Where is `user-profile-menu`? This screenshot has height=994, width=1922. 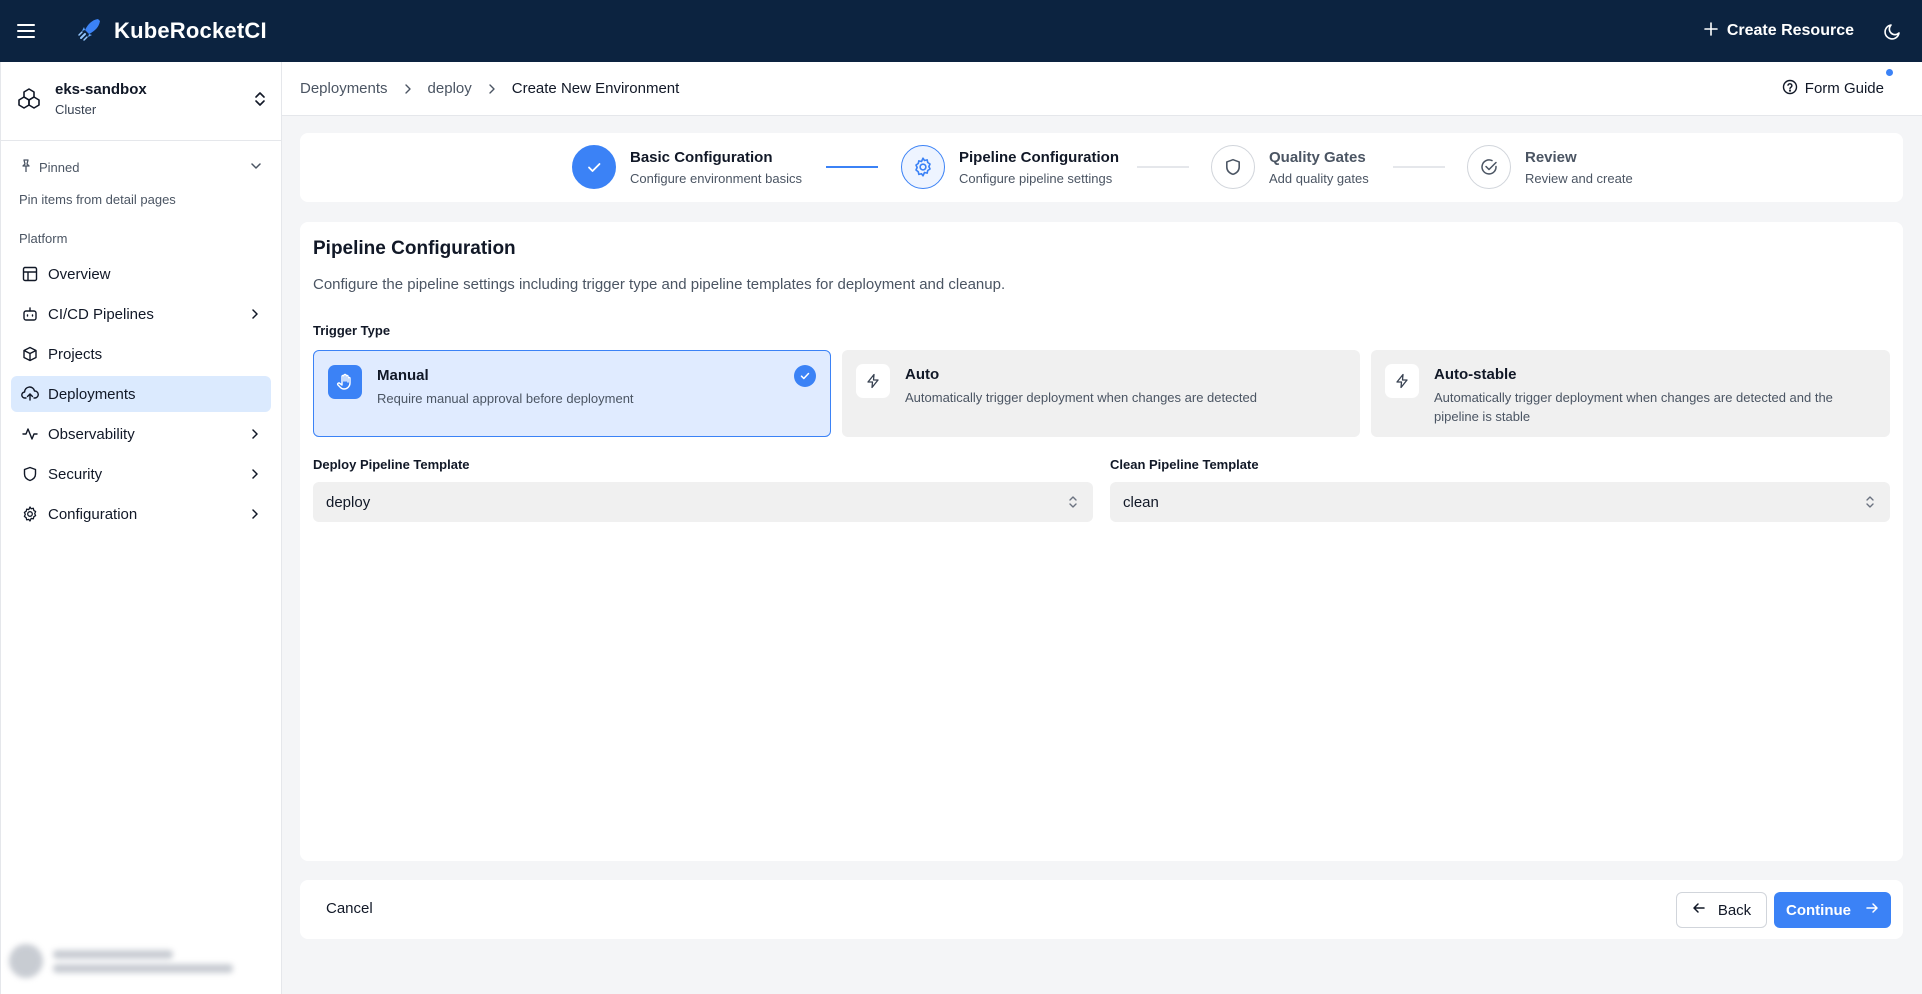 user-profile-menu is located at coordinates (142, 961).